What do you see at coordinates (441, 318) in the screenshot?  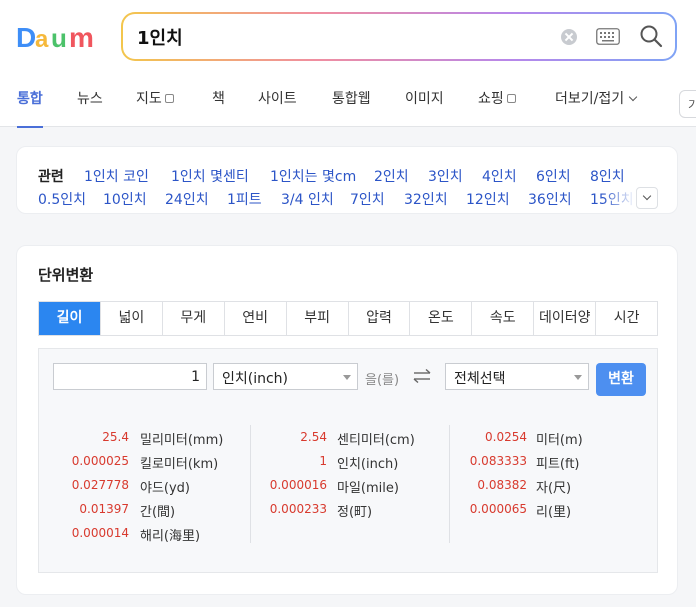 I see `unit-tab-temperature: 온도` at bounding box center [441, 318].